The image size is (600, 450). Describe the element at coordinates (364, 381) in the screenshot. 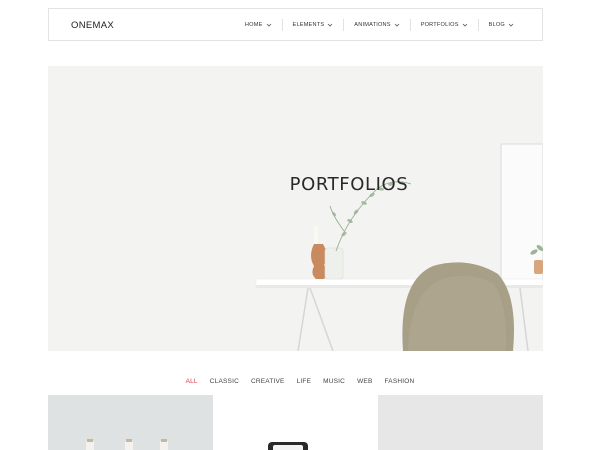

I see `filter-web: WEB` at that location.